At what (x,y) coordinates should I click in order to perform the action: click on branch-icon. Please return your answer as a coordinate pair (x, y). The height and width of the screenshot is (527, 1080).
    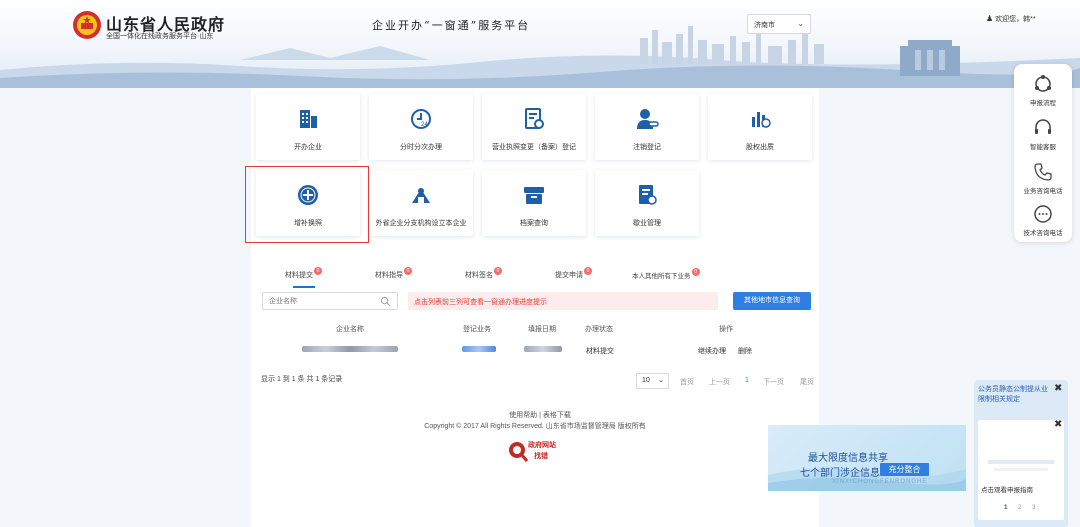
    Looking at the image, I should click on (421, 195).